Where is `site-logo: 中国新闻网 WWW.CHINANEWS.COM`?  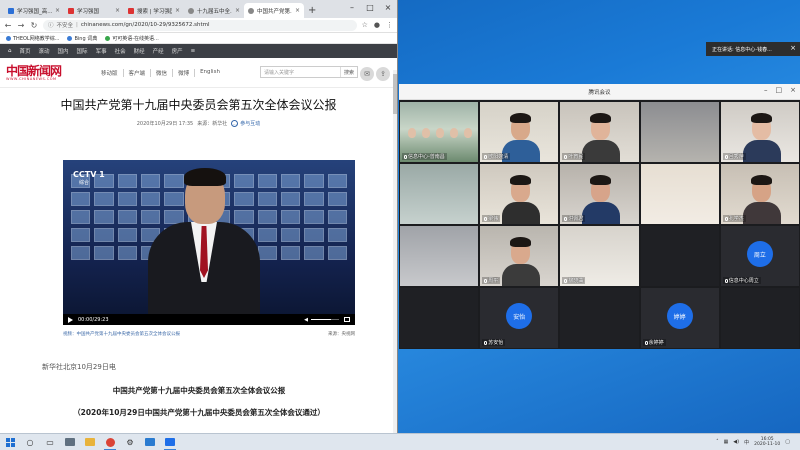 site-logo: 中国新闻网 WWW.CHINANEWS.COM is located at coordinates (34, 73).